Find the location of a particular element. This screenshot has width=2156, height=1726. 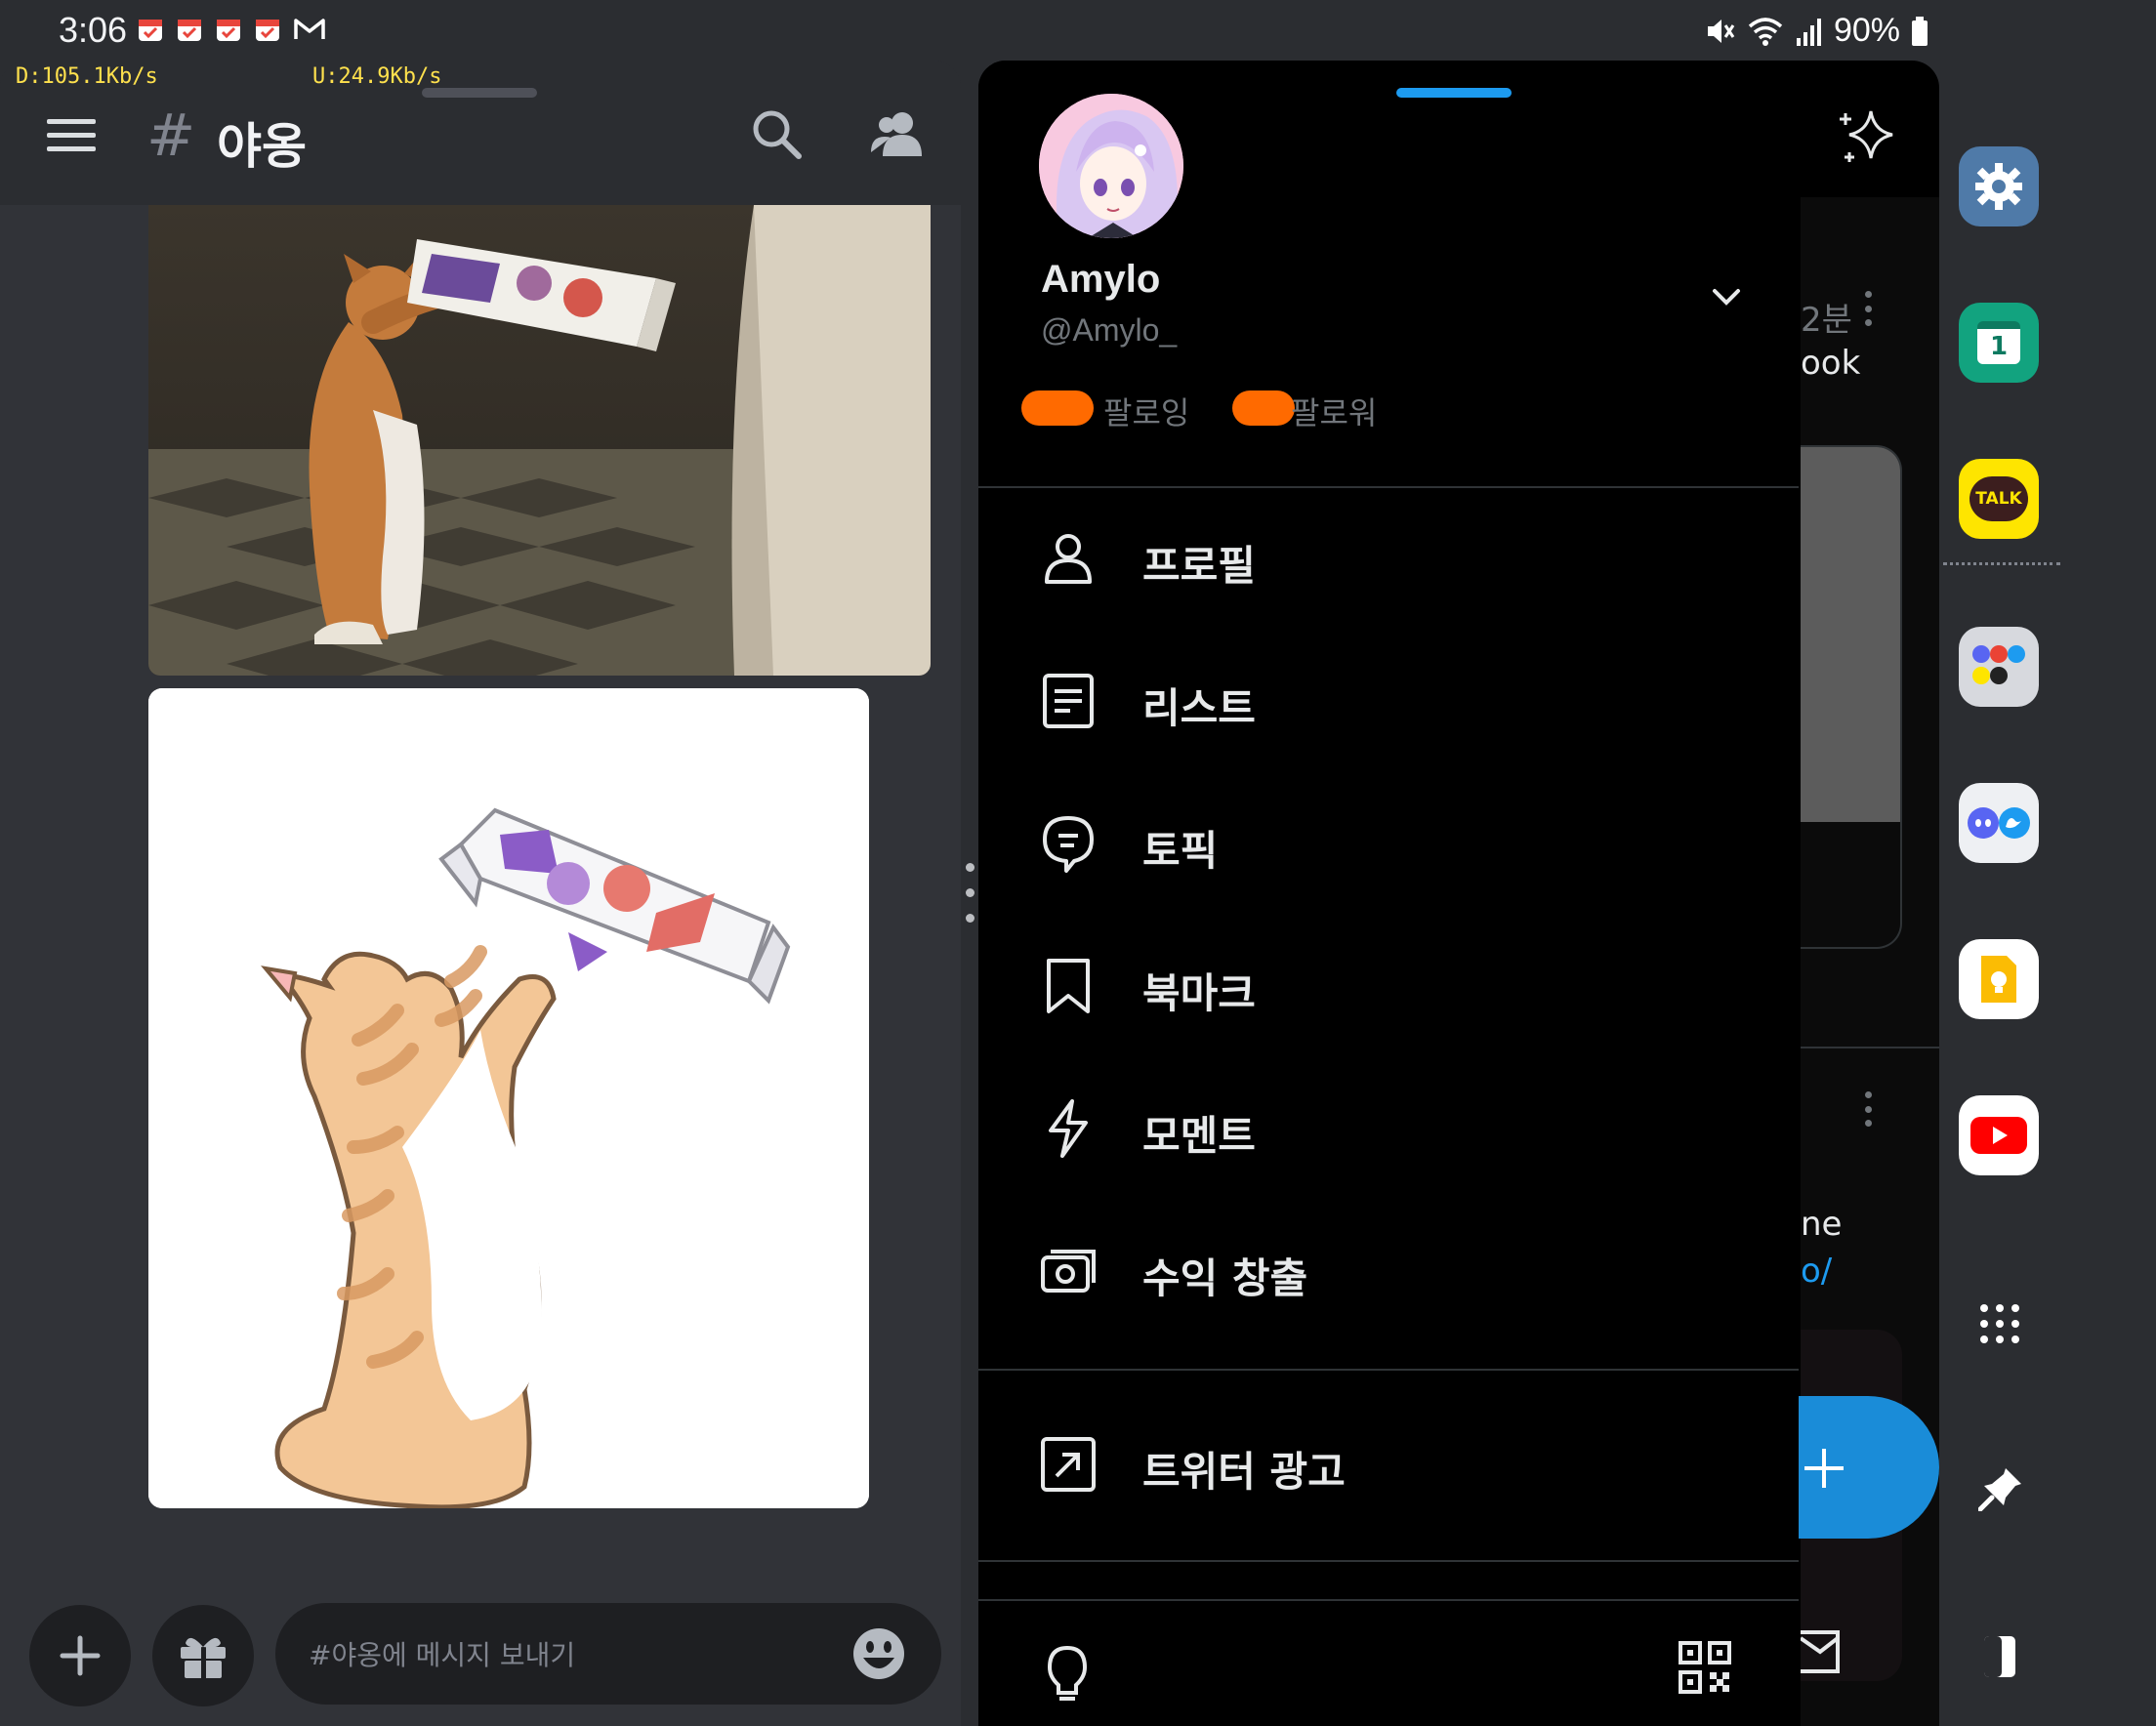

menu-item-lists: 리스트 is located at coordinates (1389, 701).